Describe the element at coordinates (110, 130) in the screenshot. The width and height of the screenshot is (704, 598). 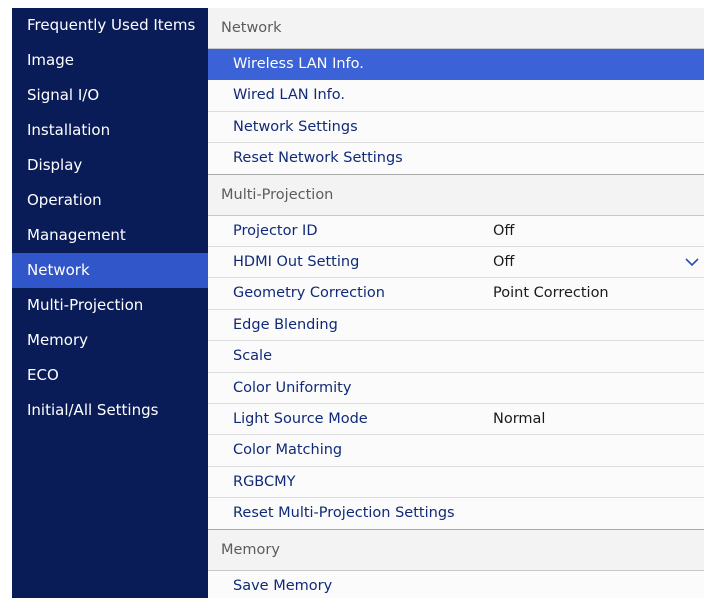
I see `sidebar-item-installation: Installation` at that location.